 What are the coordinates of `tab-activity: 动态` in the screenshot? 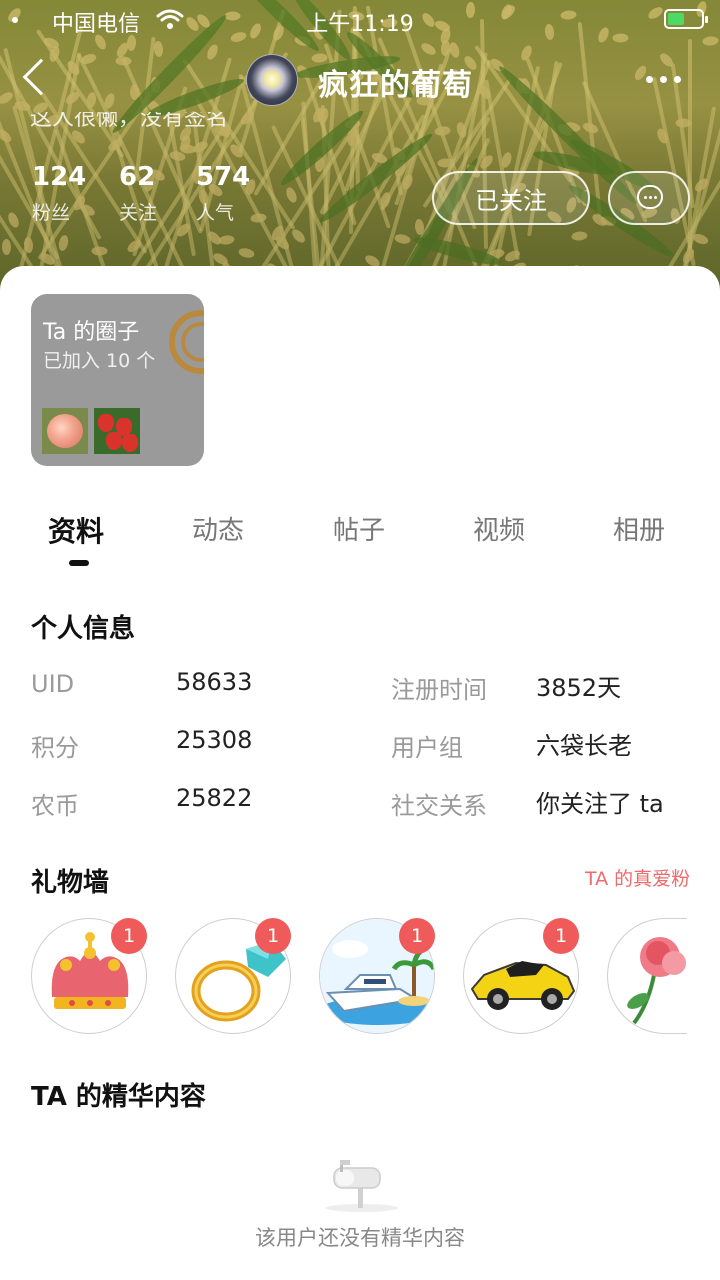 It's located at (218, 528).